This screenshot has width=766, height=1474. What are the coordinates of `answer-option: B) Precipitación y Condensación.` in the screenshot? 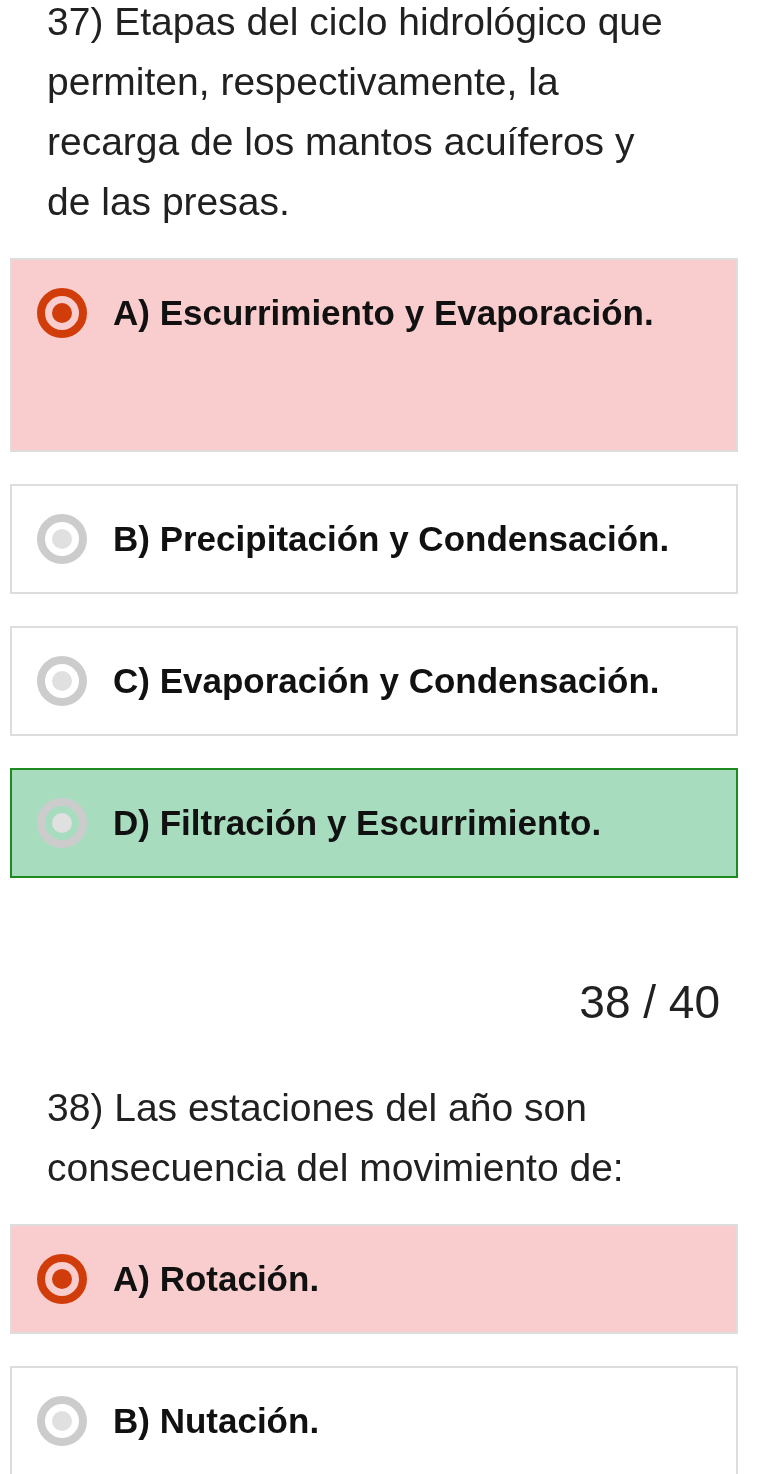 It's located at (374, 539).